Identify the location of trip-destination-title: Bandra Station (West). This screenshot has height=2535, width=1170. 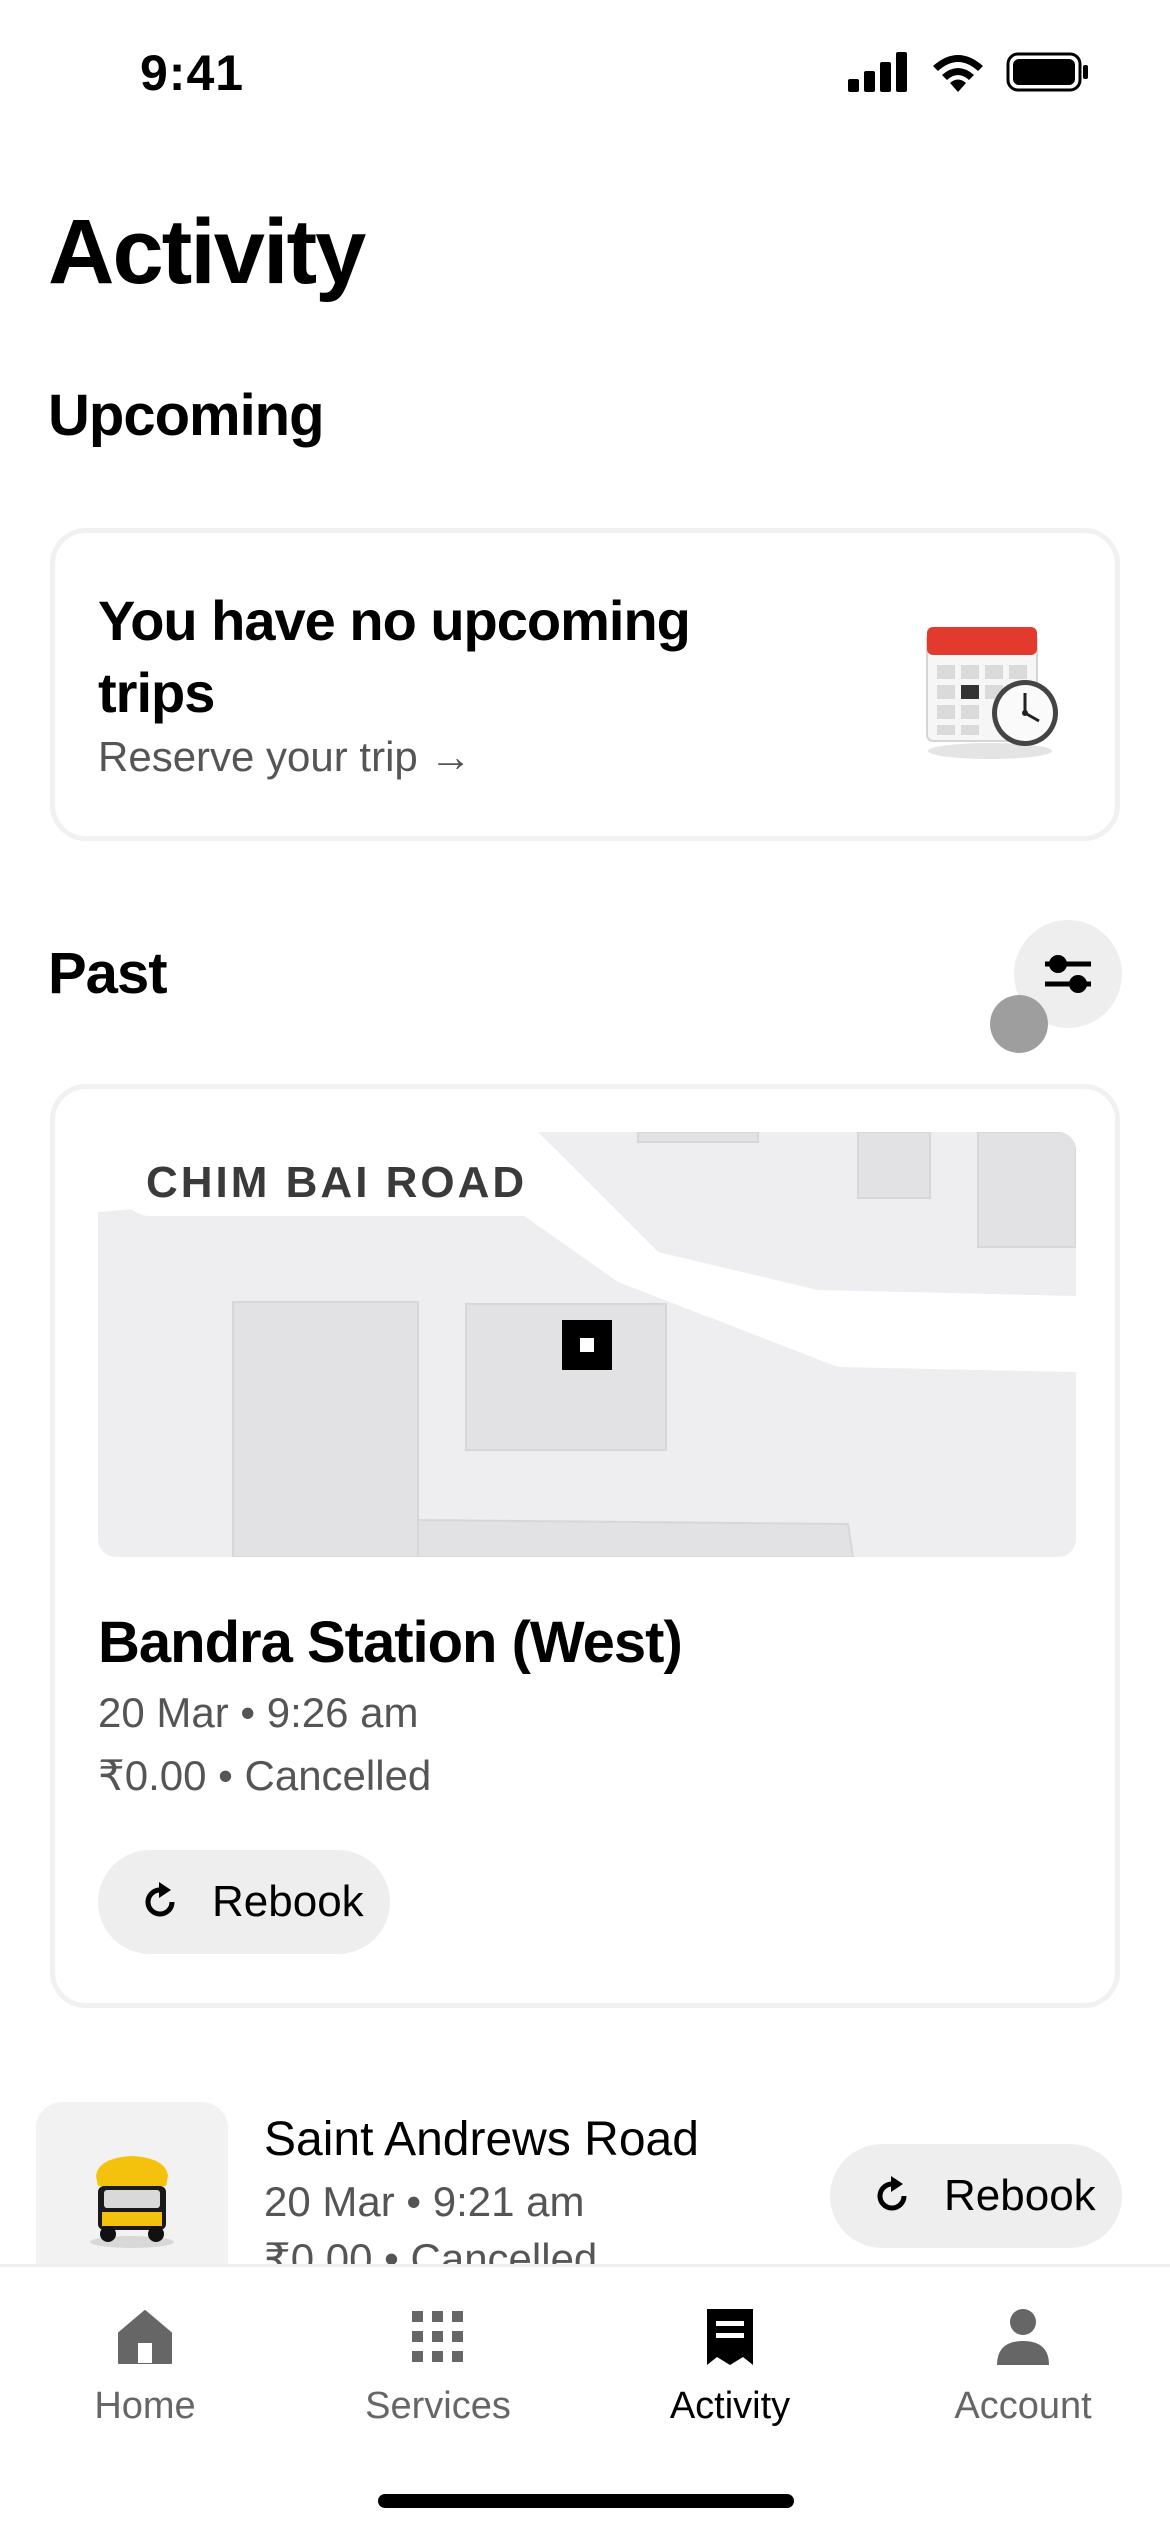
(390, 1642).